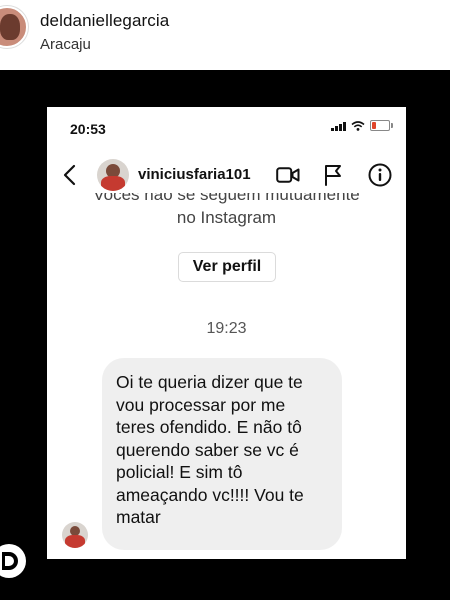 This screenshot has width=450, height=600. Describe the element at coordinates (104, 21) in the screenshot. I see `post-username: deldaniellegarcia` at that location.